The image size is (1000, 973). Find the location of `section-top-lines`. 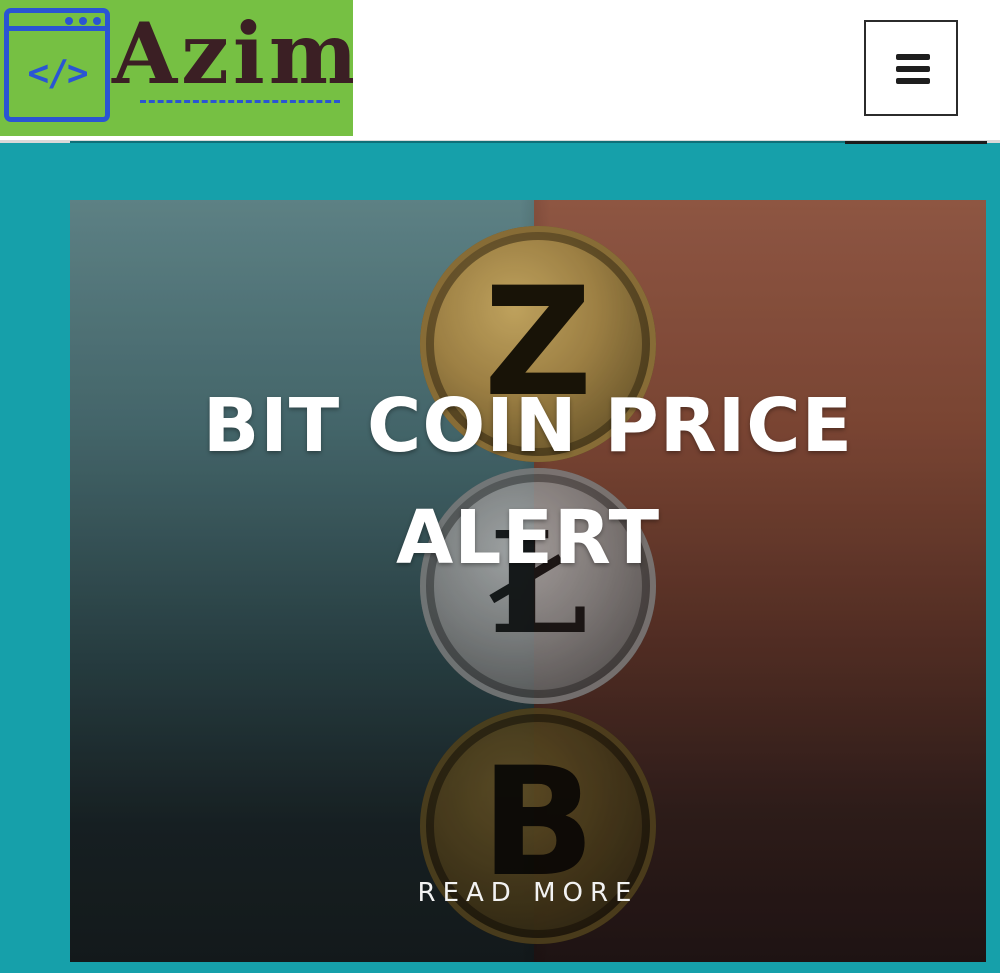

section-top-lines is located at coordinates (500, 142).